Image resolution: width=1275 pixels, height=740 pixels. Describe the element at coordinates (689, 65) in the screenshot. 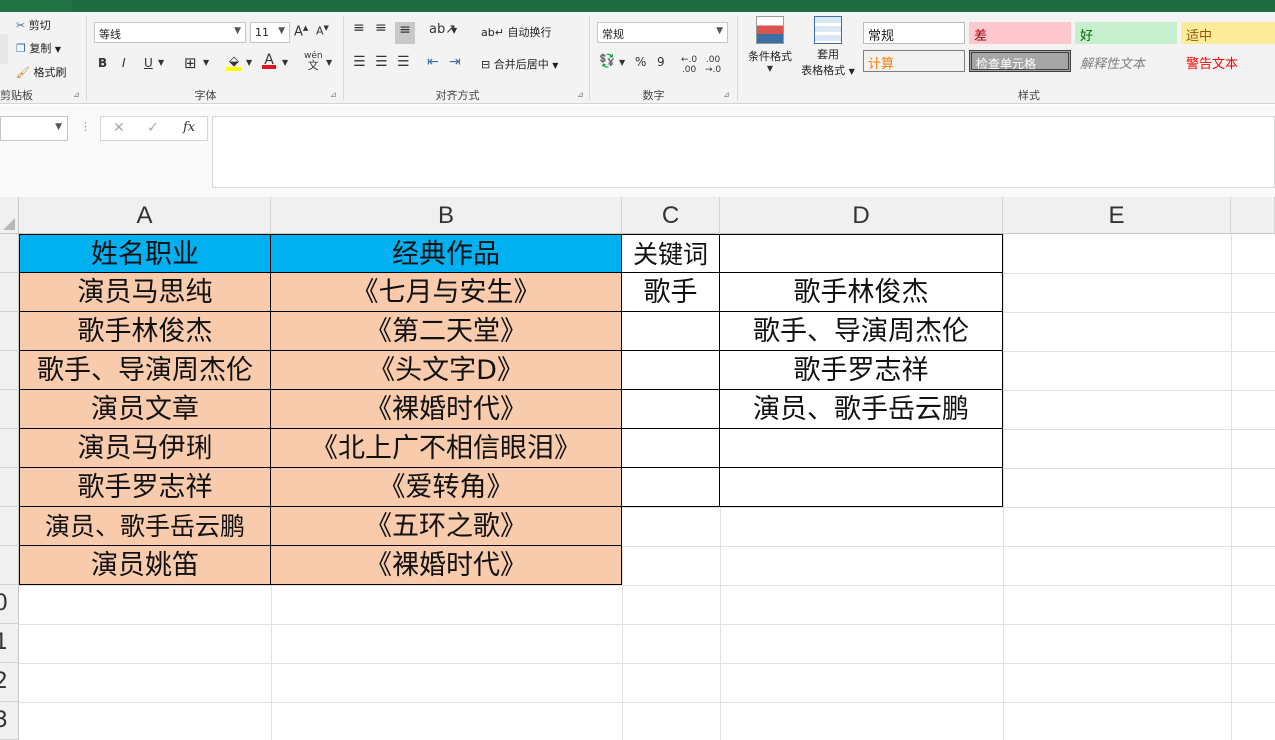

I see `increase-decimal-icon: ←.0.00` at that location.